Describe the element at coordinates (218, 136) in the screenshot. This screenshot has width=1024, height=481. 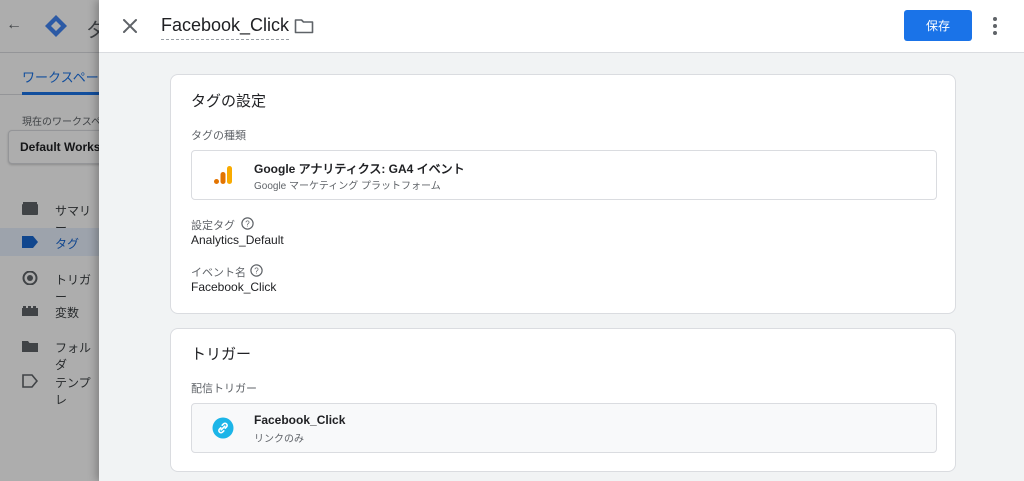
I see `tag-type-label: タグの種類` at that location.